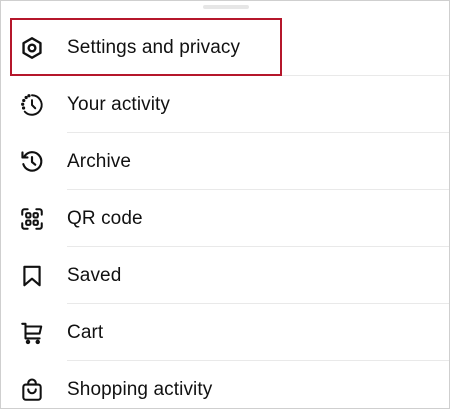 The width and height of the screenshot is (450, 409). What do you see at coordinates (225, 332) in the screenshot?
I see `menu-item-cart: Cart` at bounding box center [225, 332].